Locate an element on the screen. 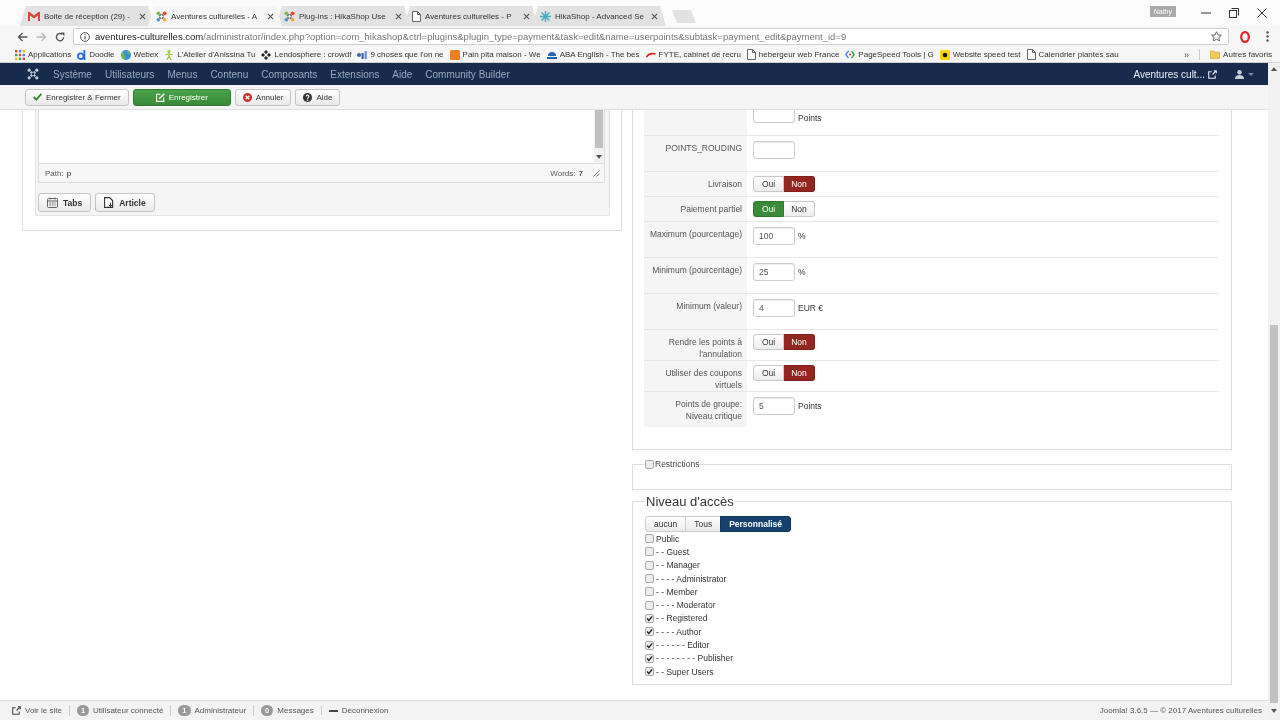 The height and width of the screenshot is (720, 1280). menu-item: Composants is located at coordinates (289, 74).